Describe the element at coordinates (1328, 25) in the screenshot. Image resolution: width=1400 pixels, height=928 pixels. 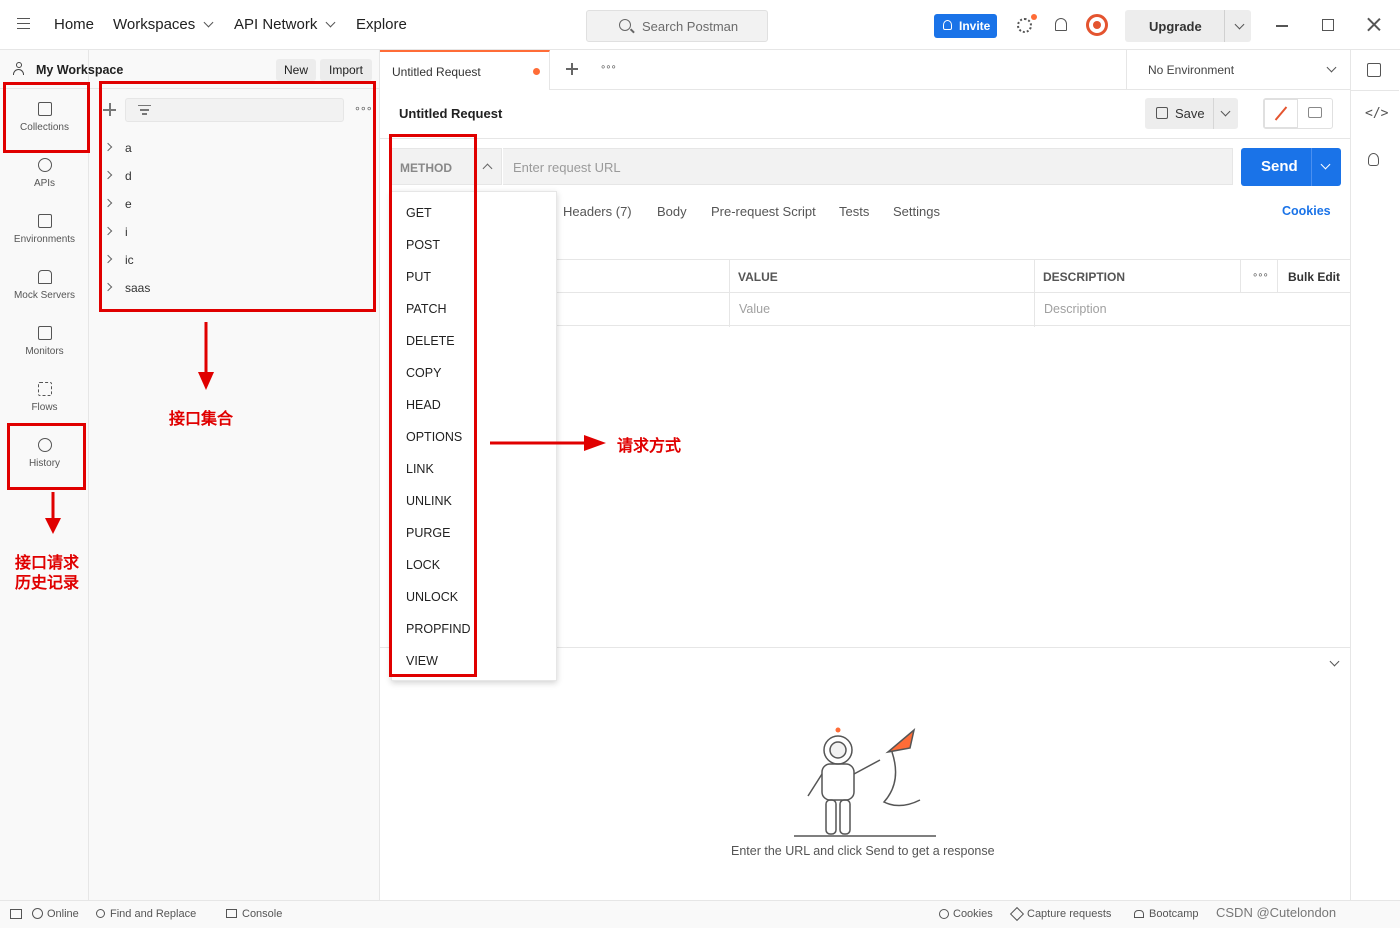
I see `maximize-icon` at that location.